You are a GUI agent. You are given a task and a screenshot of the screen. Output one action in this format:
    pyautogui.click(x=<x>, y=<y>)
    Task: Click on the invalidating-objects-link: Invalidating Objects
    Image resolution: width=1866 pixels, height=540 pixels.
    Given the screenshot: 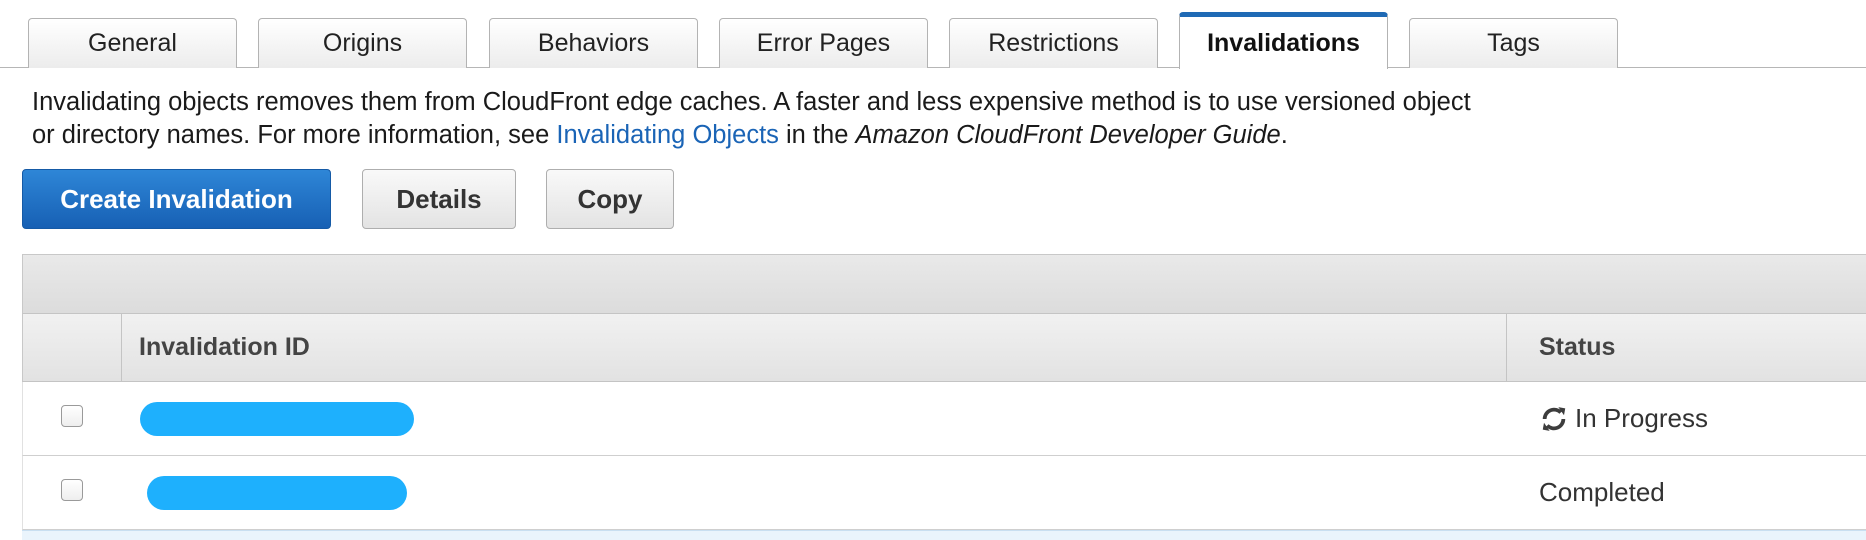 What is the action you would take?
    pyautogui.click(x=667, y=135)
    